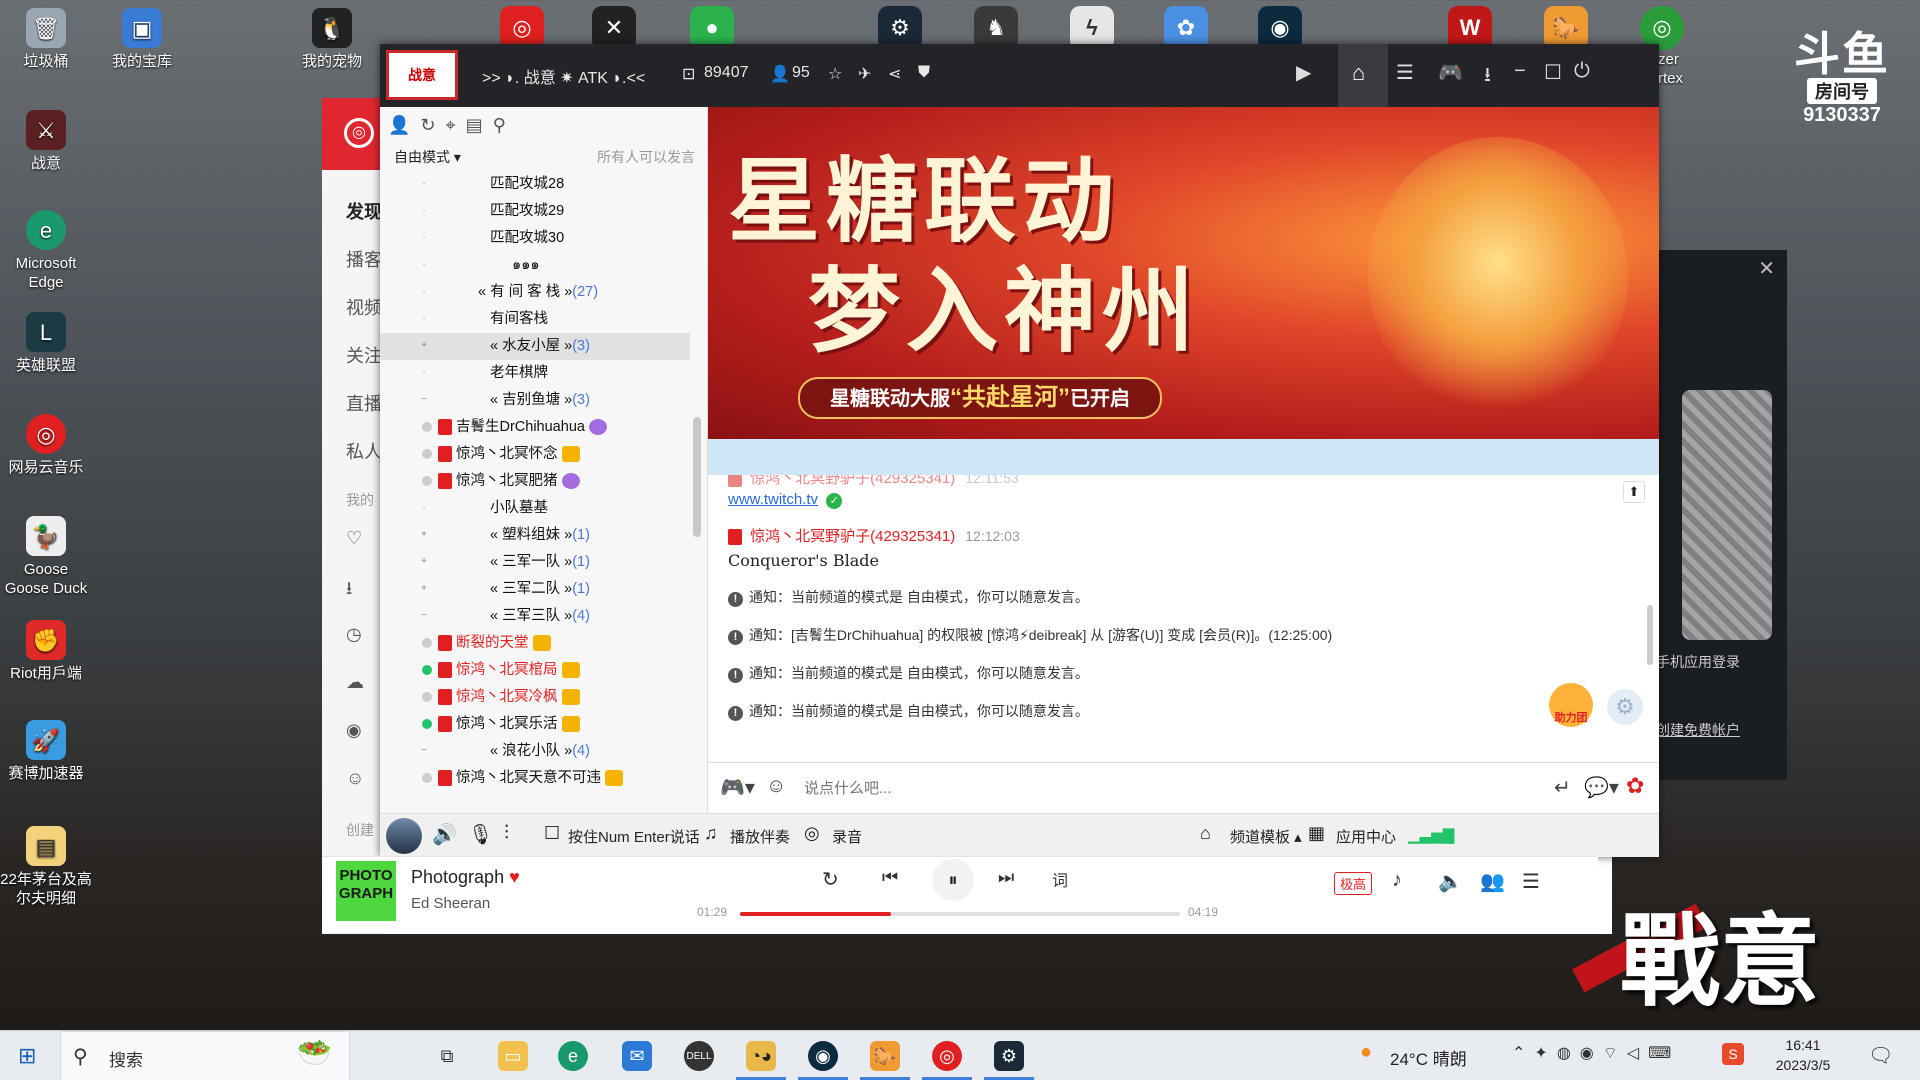 The width and height of the screenshot is (1920, 1080). What do you see at coordinates (1803, 1055) in the screenshot?
I see `clock: 16:41 2023/3/5` at bounding box center [1803, 1055].